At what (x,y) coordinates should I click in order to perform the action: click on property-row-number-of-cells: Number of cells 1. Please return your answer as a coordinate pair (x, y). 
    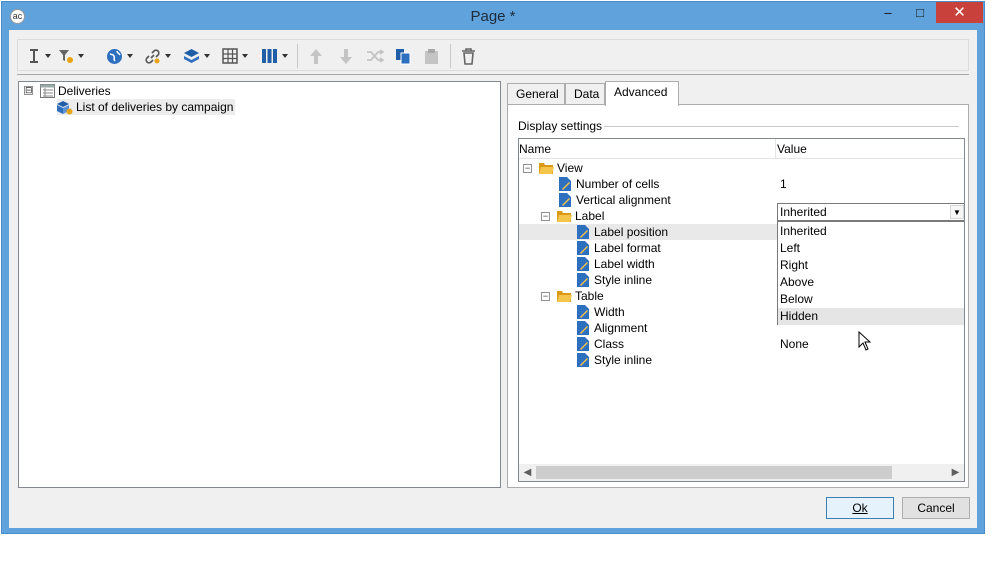
    Looking at the image, I should click on (741, 184).